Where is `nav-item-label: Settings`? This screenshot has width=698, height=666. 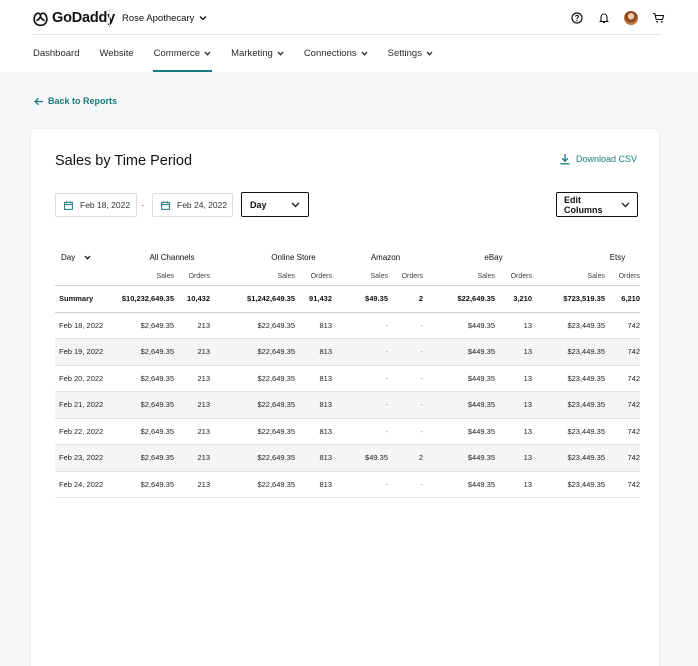
nav-item-label: Settings is located at coordinates (404, 53).